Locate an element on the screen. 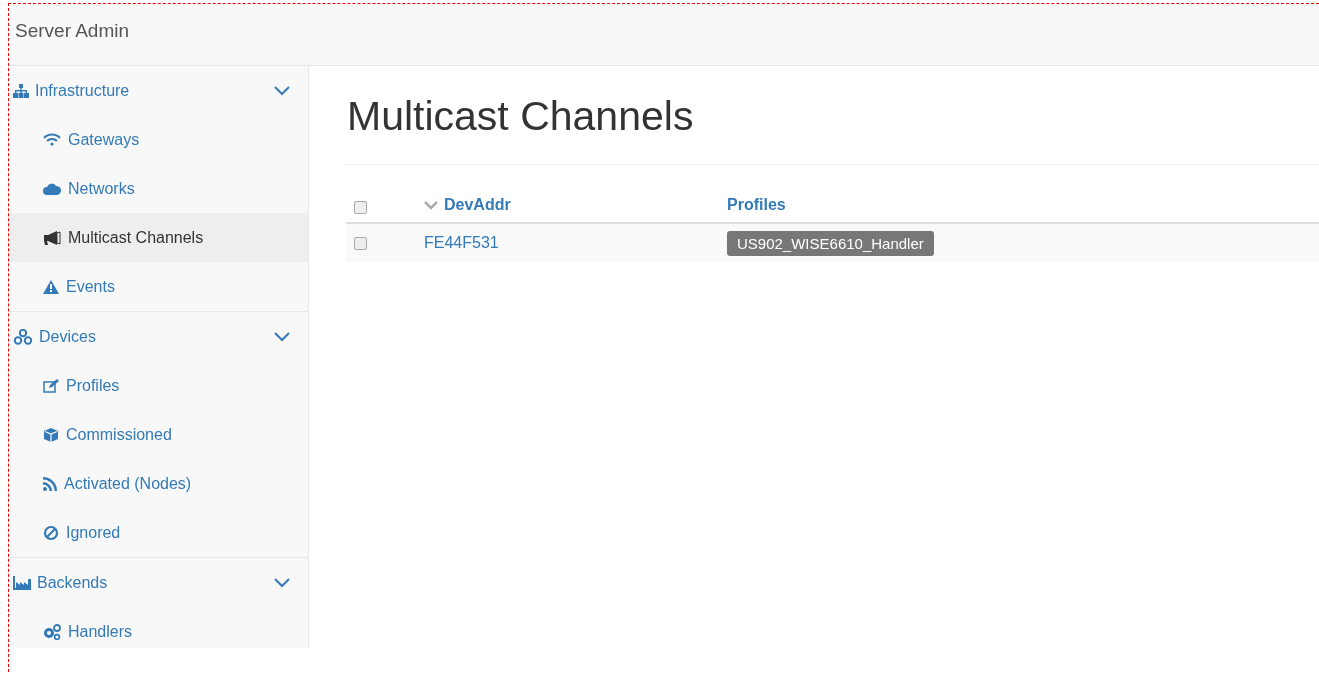 The height and width of the screenshot is (674, 1319). sidebar-item: Networks is located at coordinates (158, 188).